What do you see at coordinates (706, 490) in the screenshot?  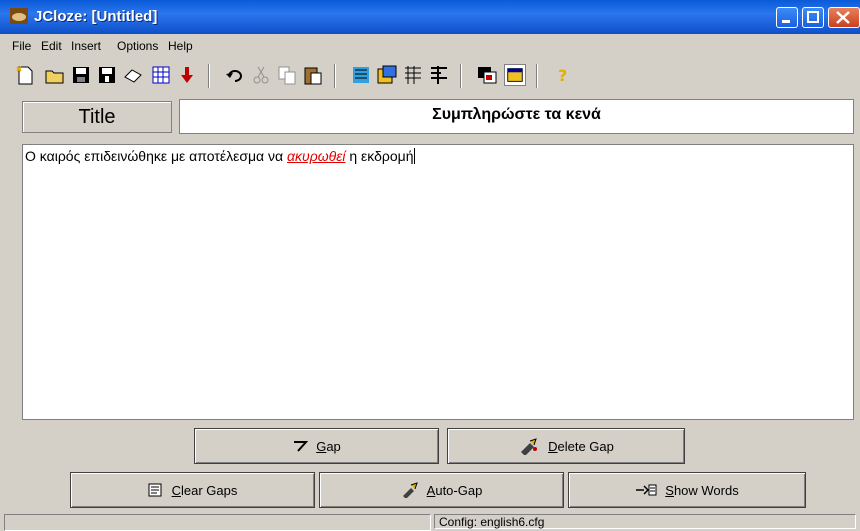 I see `show-words-label: how Words` at bounding box center [706, 490].